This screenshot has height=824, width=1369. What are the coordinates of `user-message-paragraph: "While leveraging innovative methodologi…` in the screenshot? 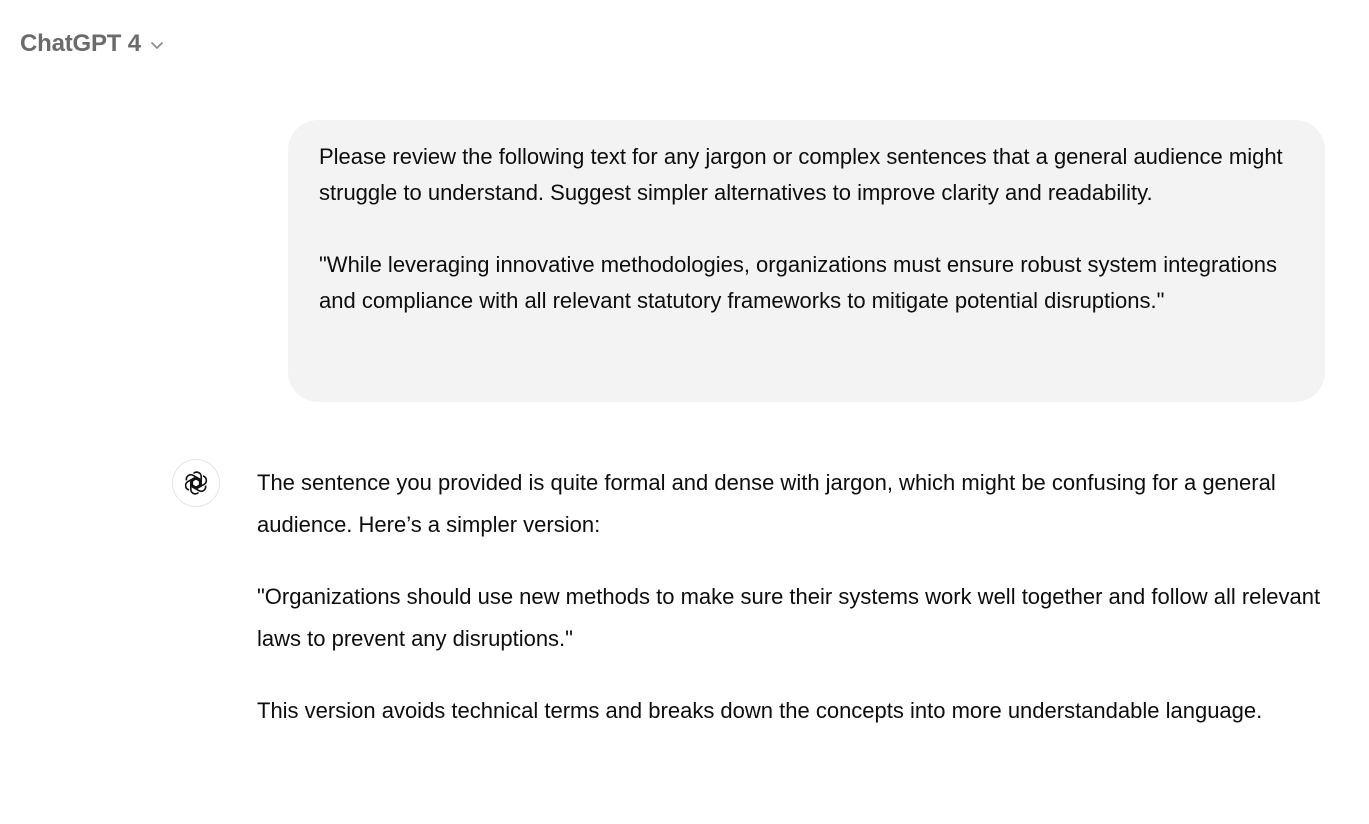 It's located at (798, 282).